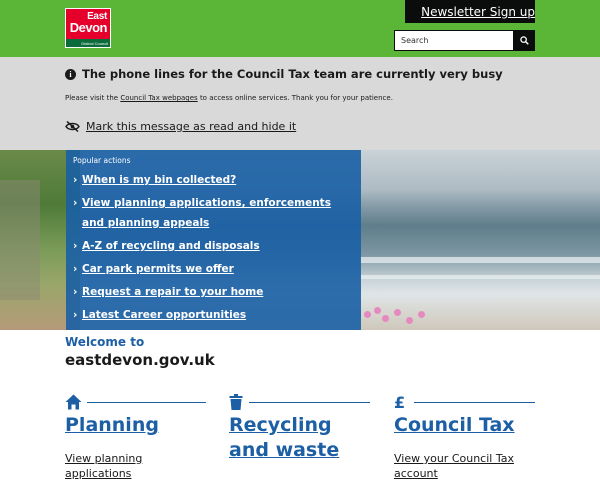 The image size is (600, 480). Describe the element at coordinates (478, 11) in the screenshot. I see `newsletter-signup-label: Newsletter Sign up` at that location.